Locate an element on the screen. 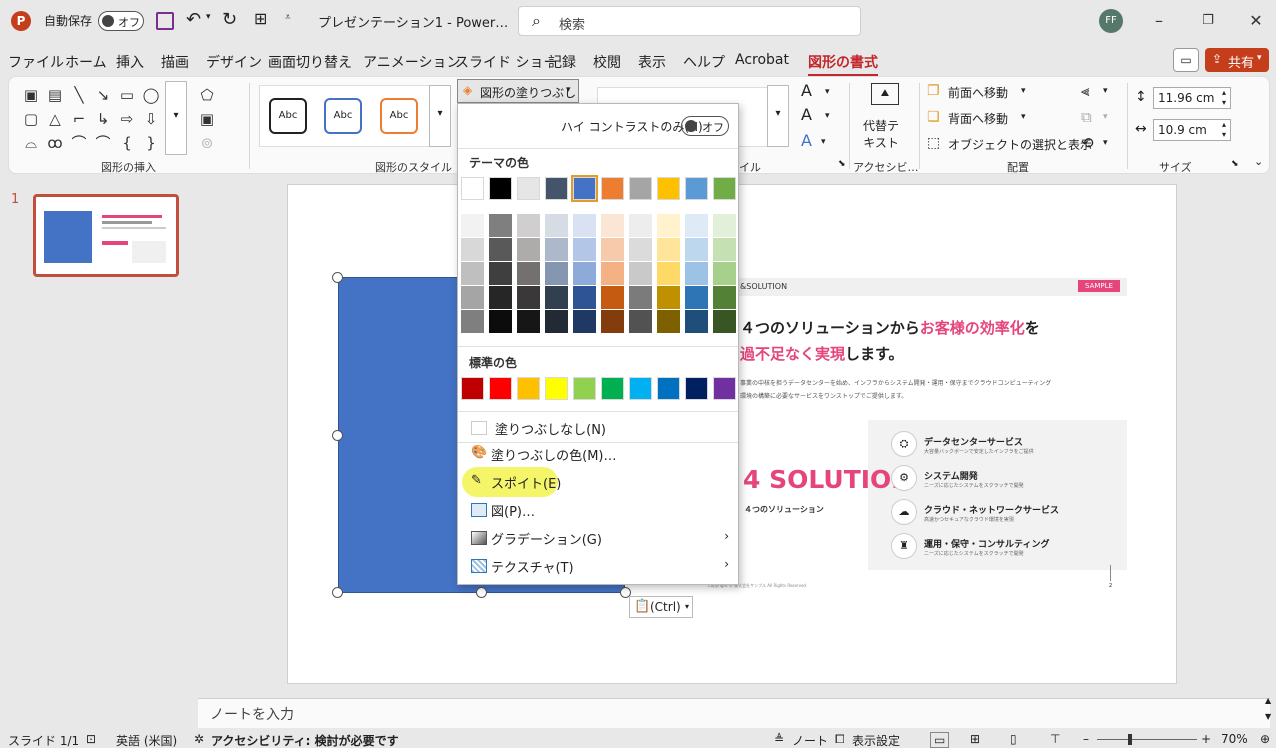 The height and width of the screenshot is (748, 1276). text-effects-dropdown-icon: ▾ is located at coordinates (823, 142).